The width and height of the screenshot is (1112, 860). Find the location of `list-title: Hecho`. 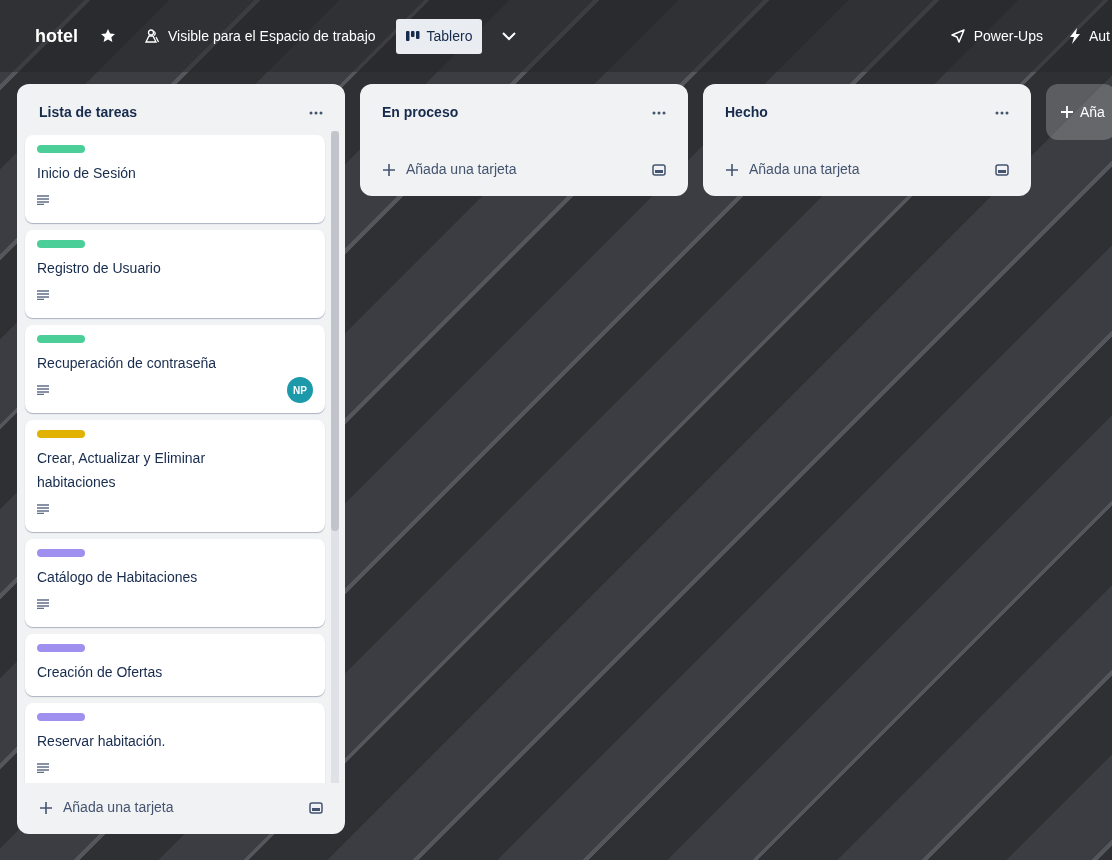

list-title: Hecho is located at coordinates (746, 112).